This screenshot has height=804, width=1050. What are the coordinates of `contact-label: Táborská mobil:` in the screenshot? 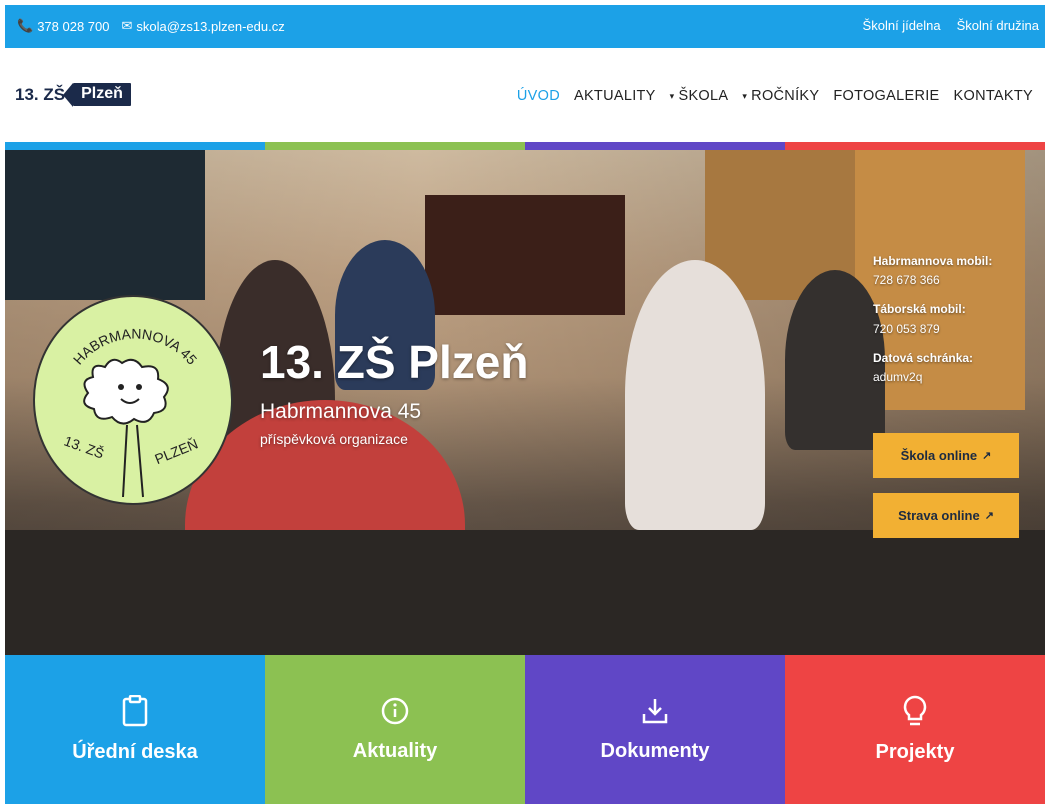 It's located at (919, 309).